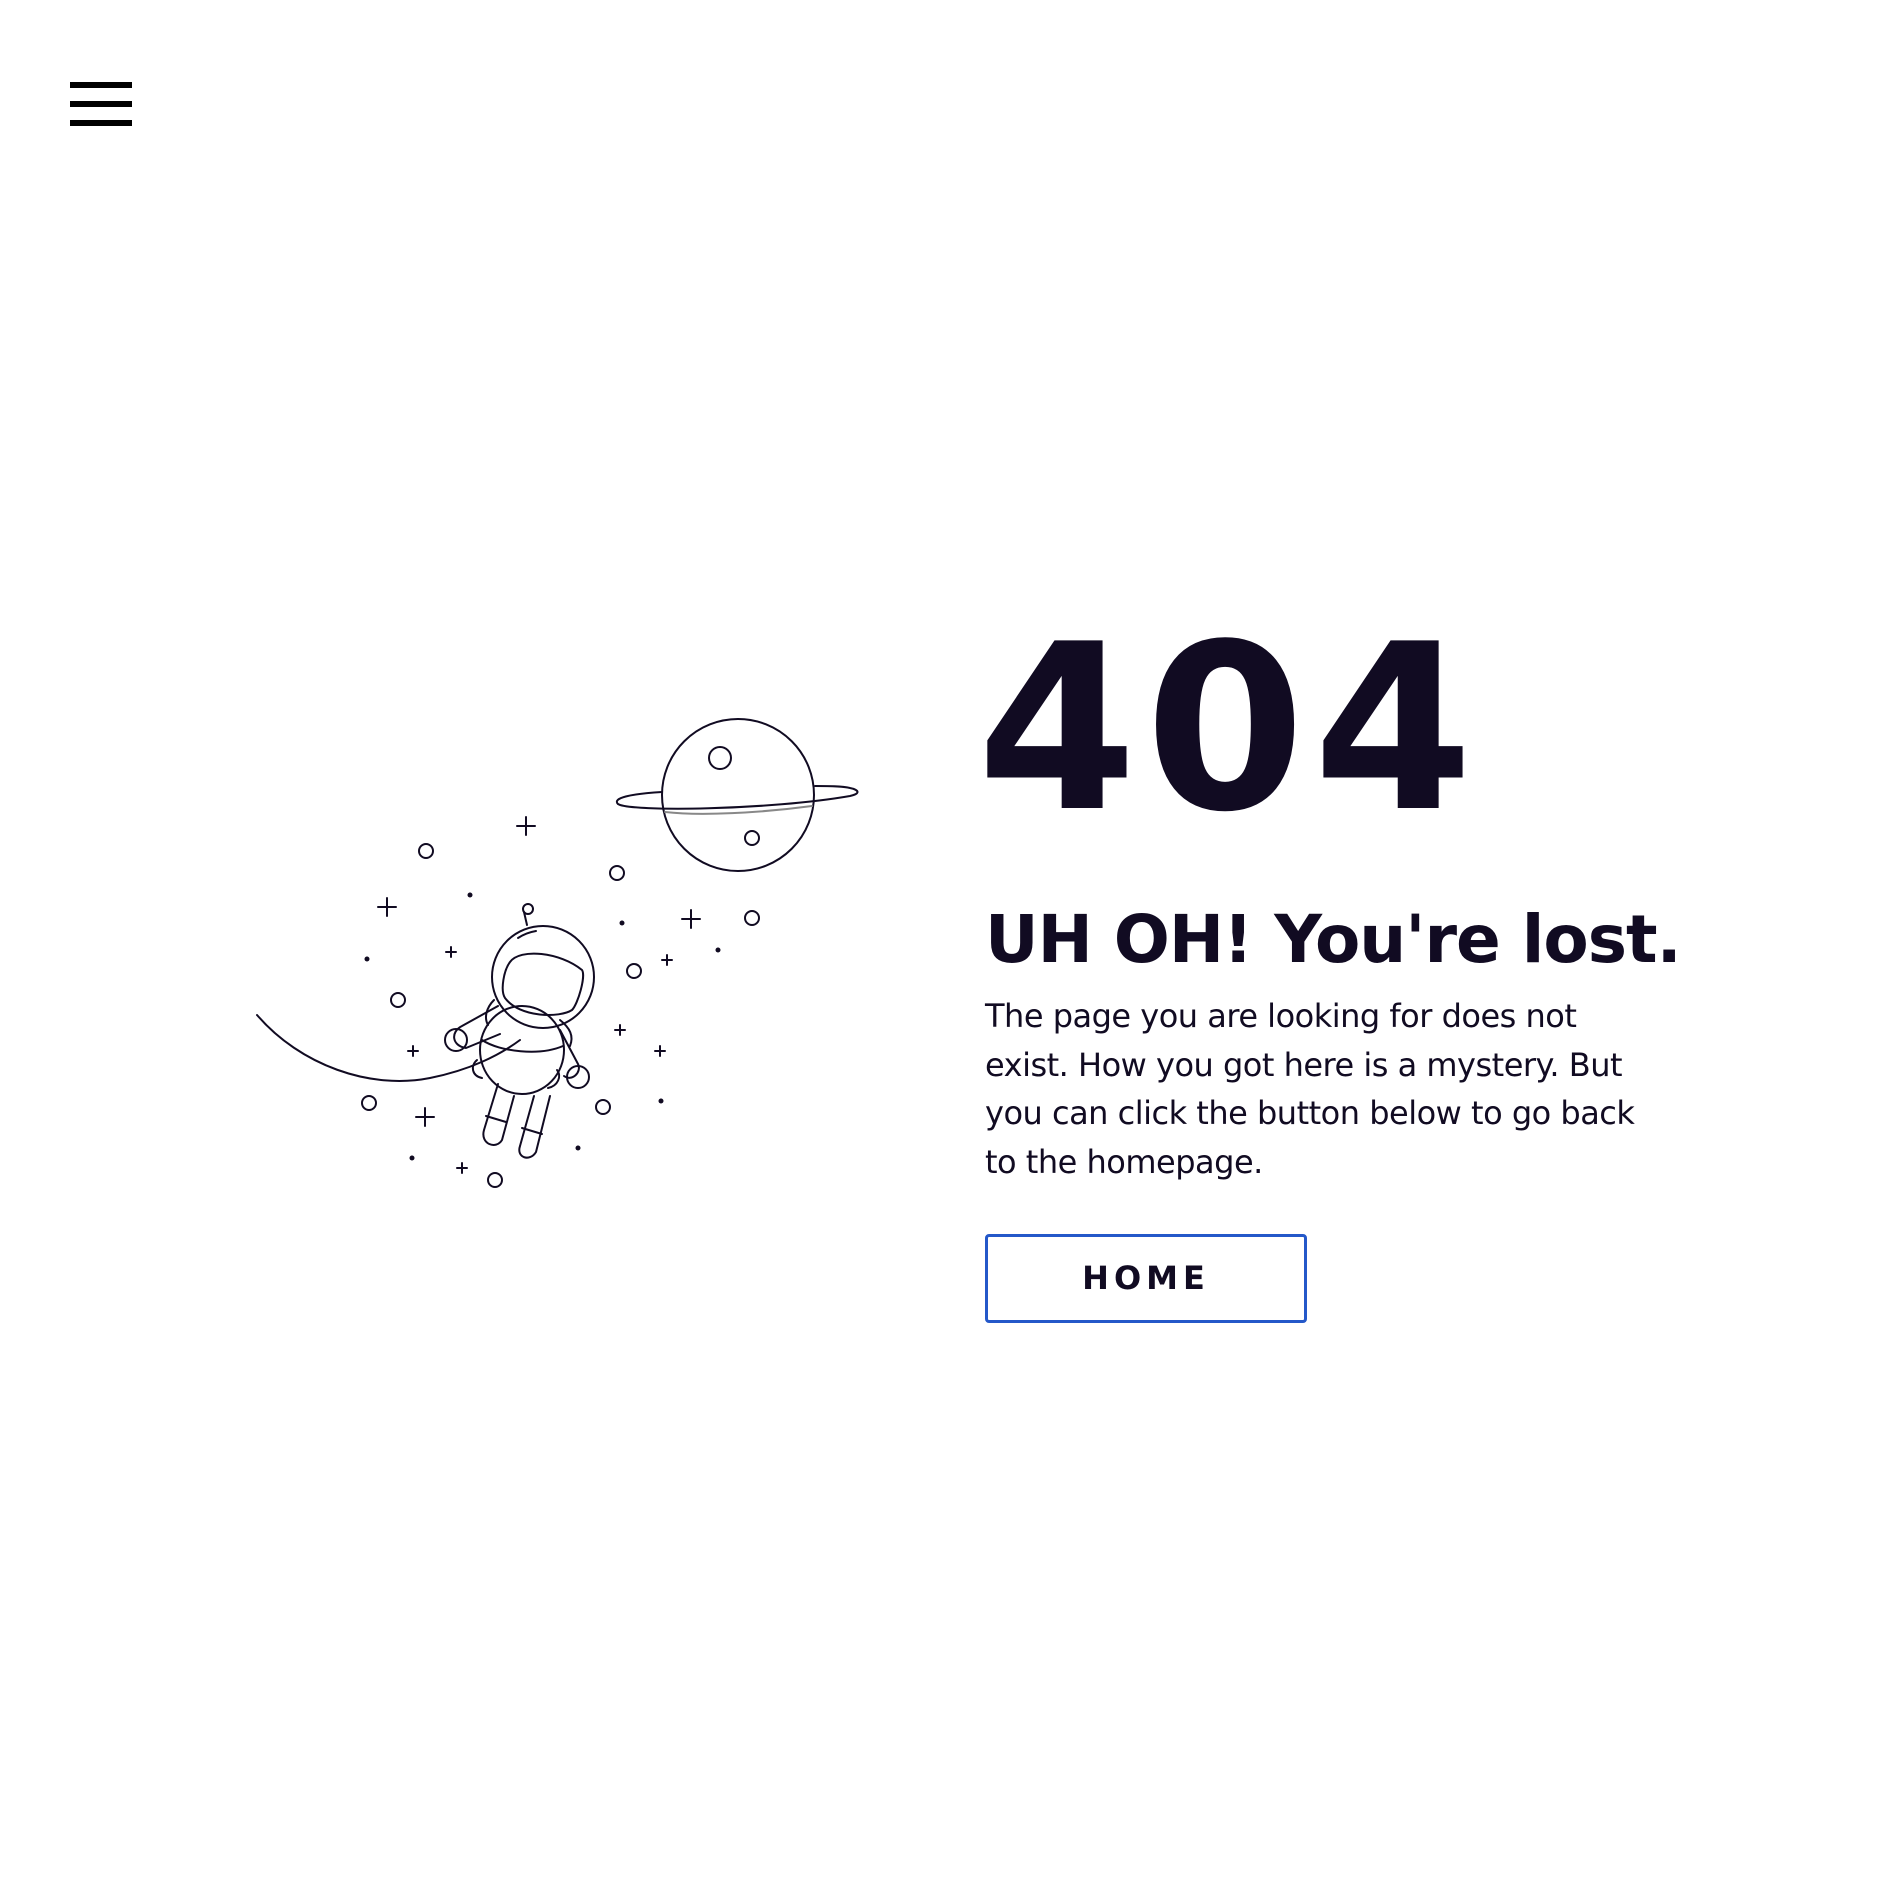  I want to click on planet-icon, so click(737, 795).